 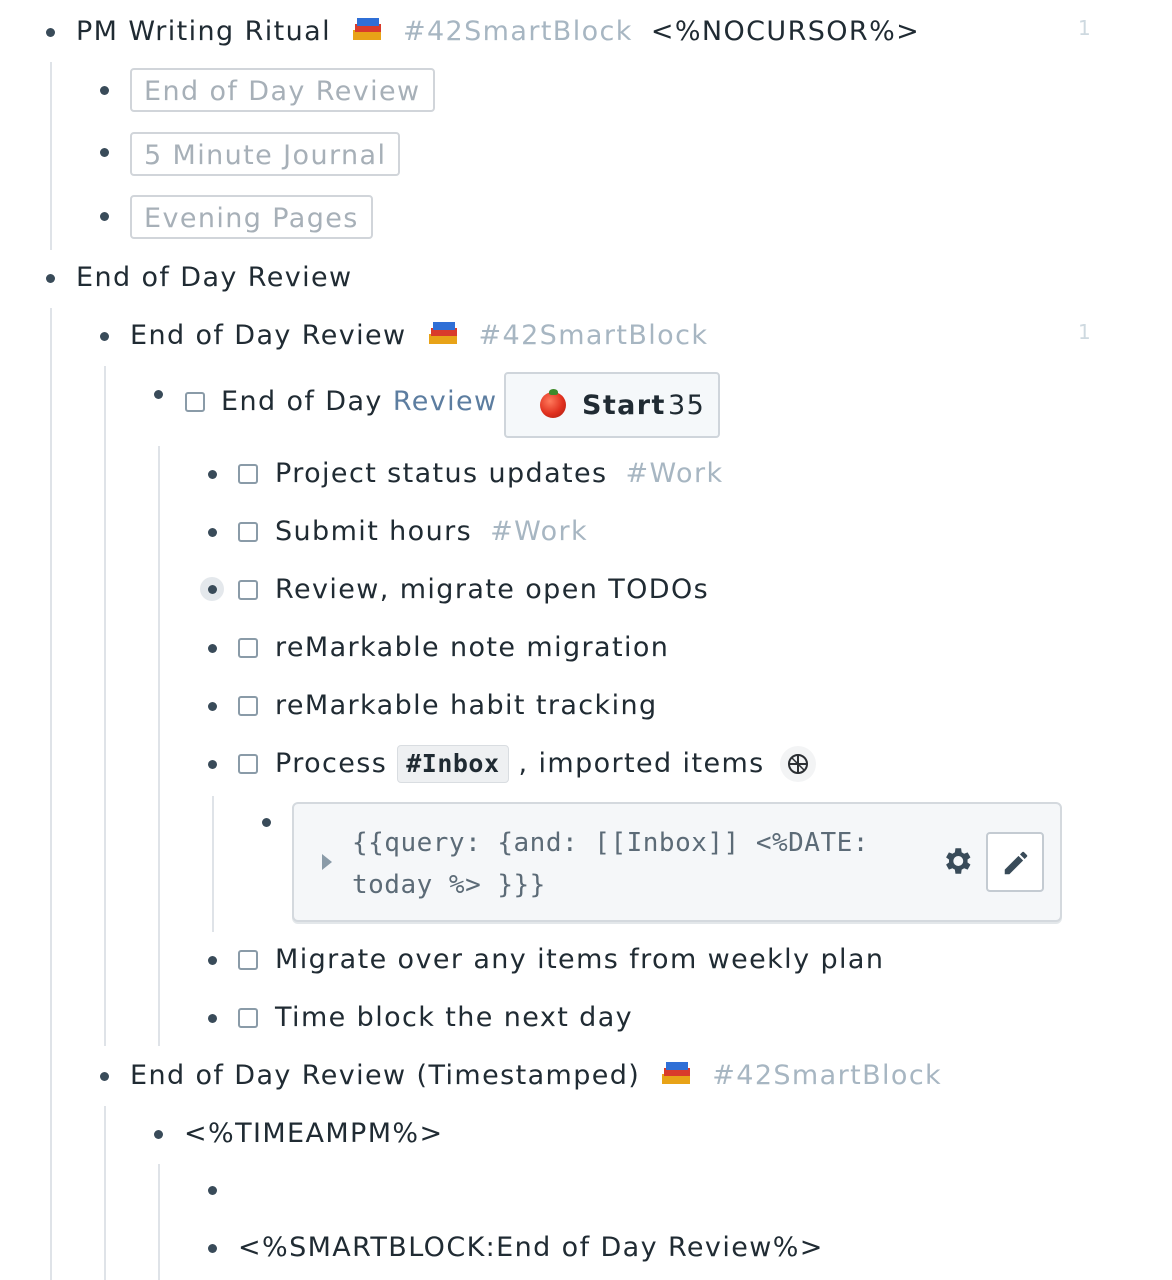 I want to click on todo-item: Project status updates #Work, so click(x=499, y=474).